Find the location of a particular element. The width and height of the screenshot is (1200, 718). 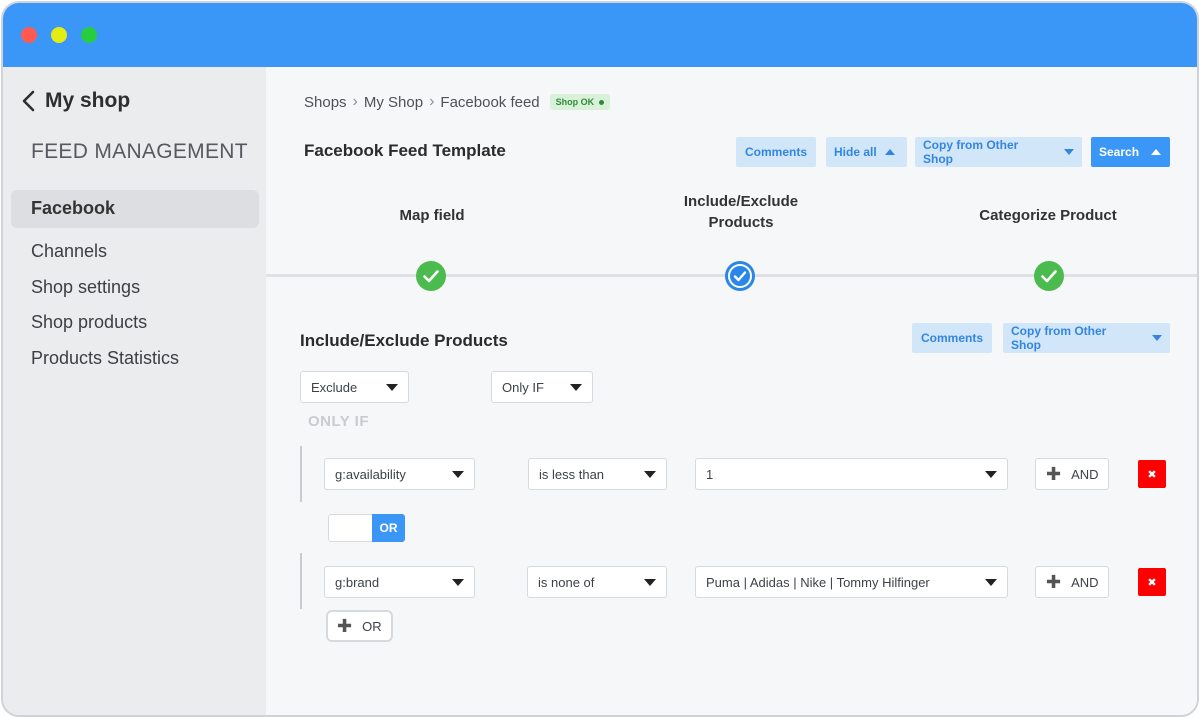

section-copy-from-label: Copy from Other Shop is located at coordinates (1059, 338).